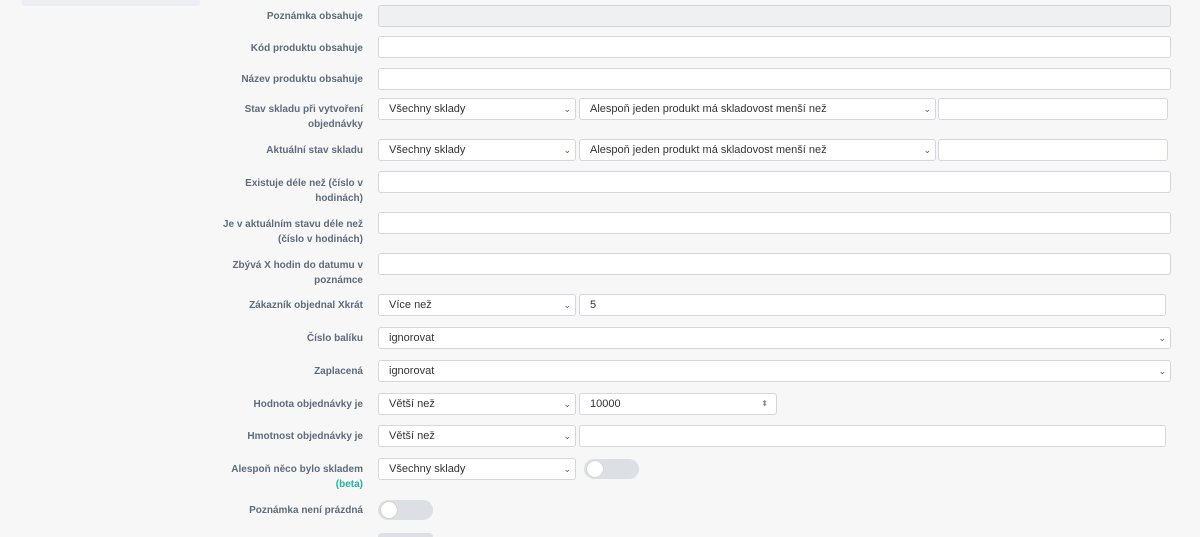 The height and width of the screenshot is (537, 1200). What do you see at coordinates (320, 239) in the screenshot?
I see `label-in-state-longer-line2: (číslo v hodinách)` at bounding box center [320, 239].